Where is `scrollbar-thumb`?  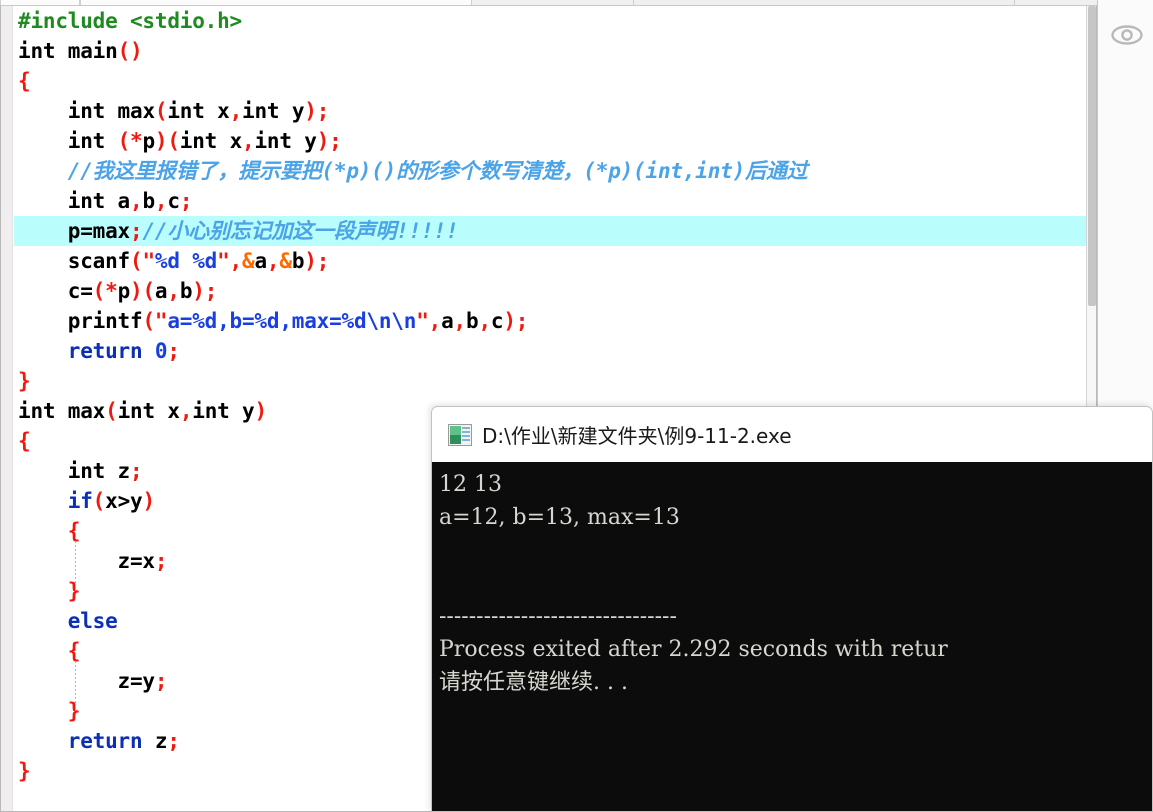 scrollbar-thumb is located at coordinates (1092, 156).